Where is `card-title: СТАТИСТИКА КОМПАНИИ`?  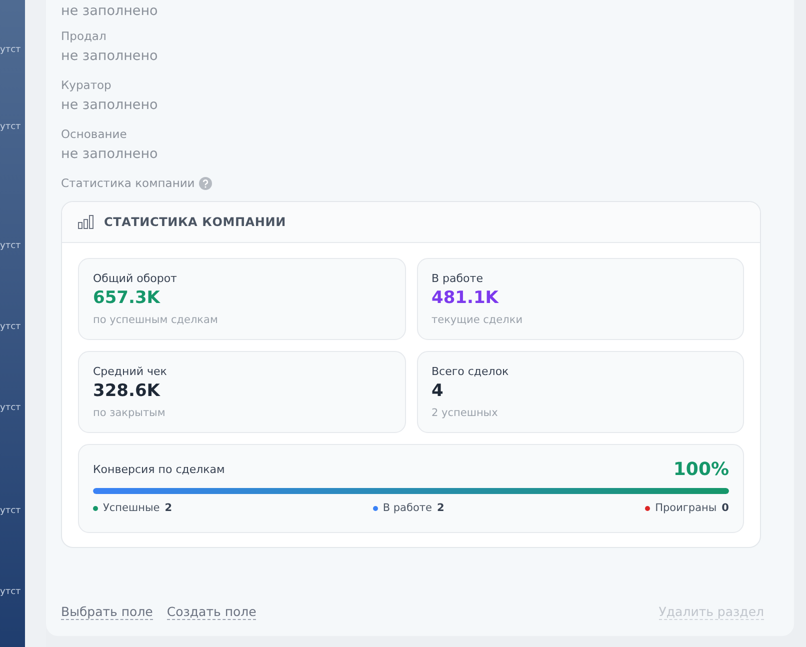
card-title: СТАТИСТИКА КОМПАНИИ is located at coordinates (195, 222).